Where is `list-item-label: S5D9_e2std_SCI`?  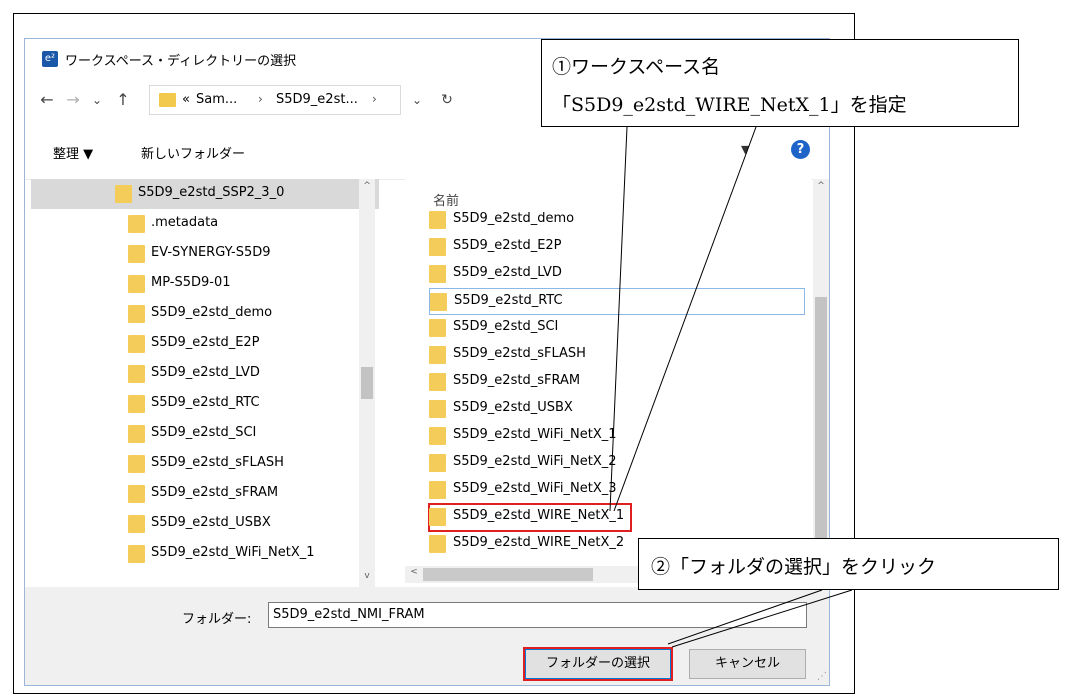 list-item-label: S5D9_e2std_SCI is located at coordinates (506, 326).